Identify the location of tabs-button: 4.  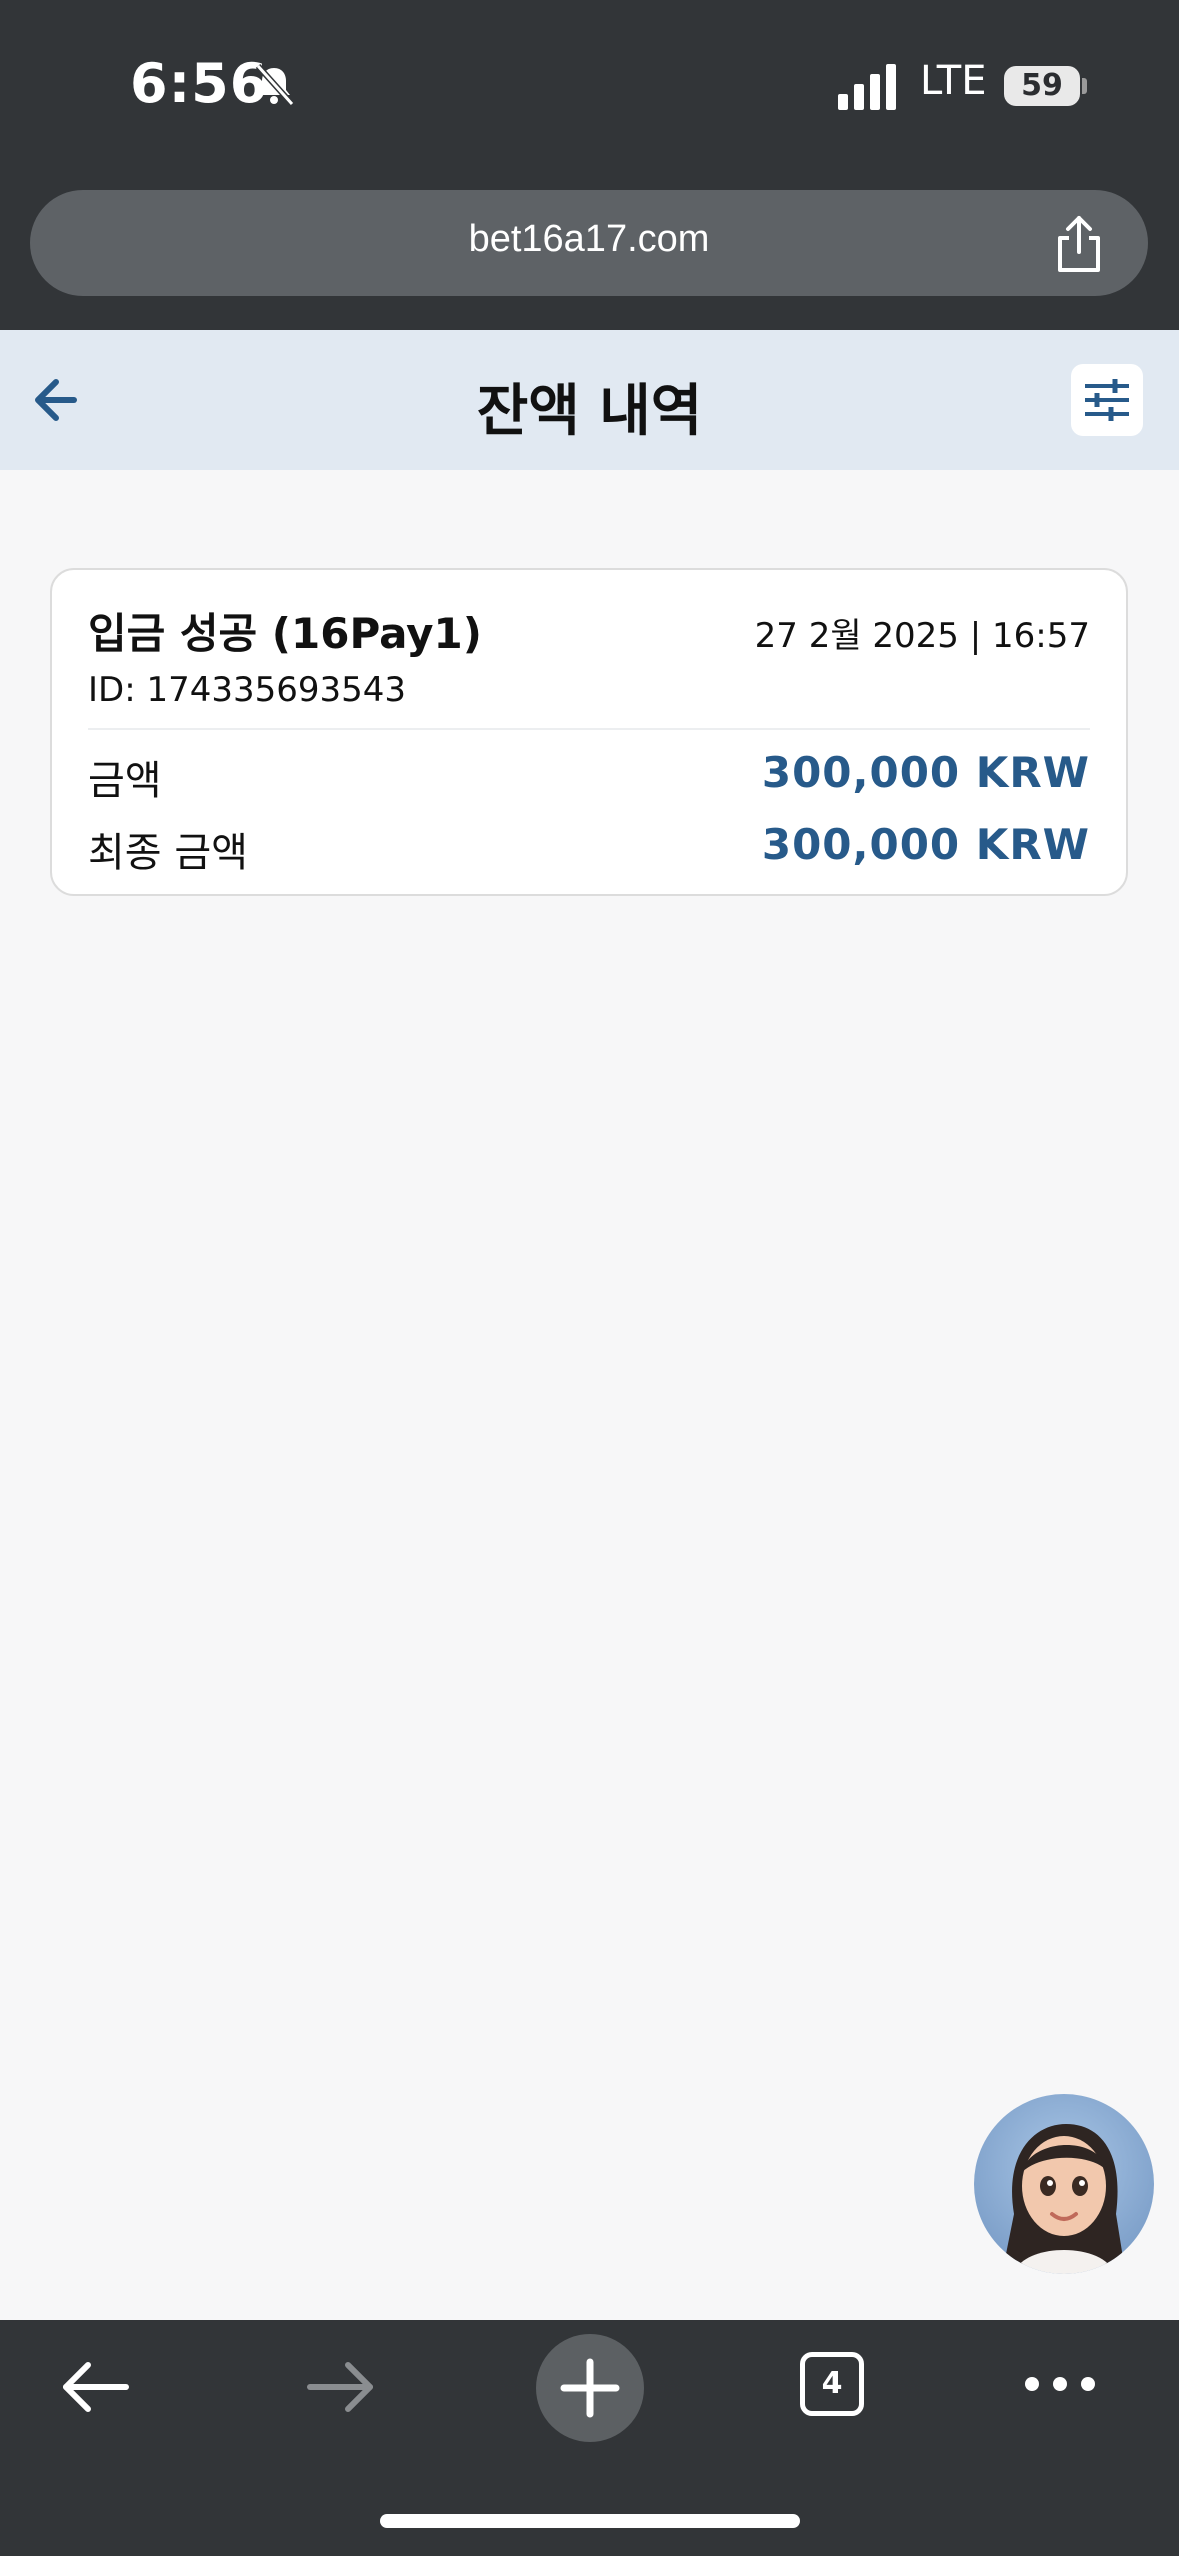
(832, 2384).